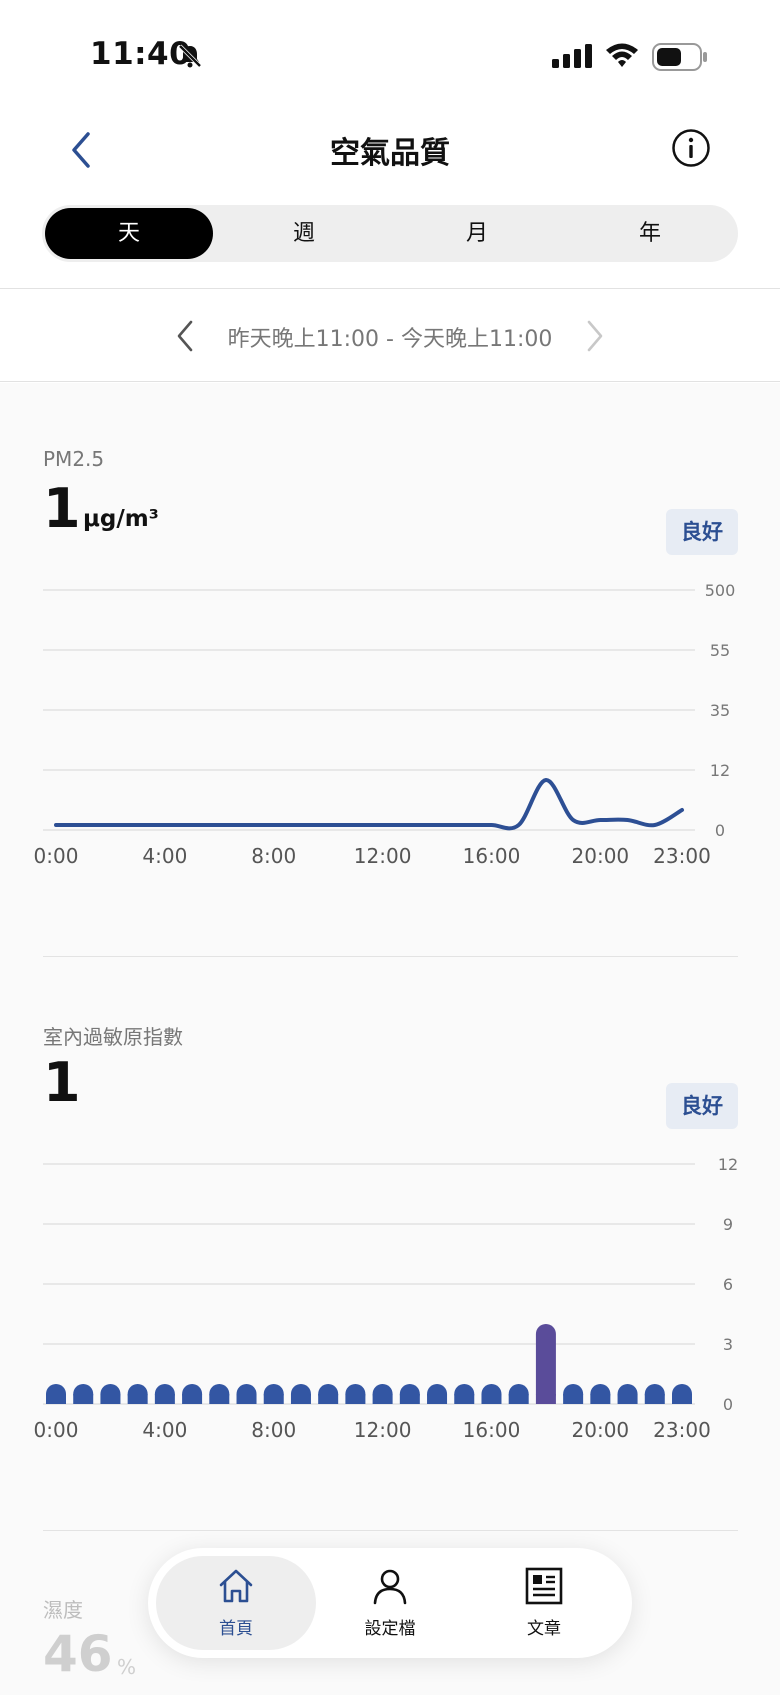 This screenshot has width=780, height=1695. What do you see at coordinates (304, 233) in the screenshot?
I see `segment-week: 週` at bounding box center [304, 233].